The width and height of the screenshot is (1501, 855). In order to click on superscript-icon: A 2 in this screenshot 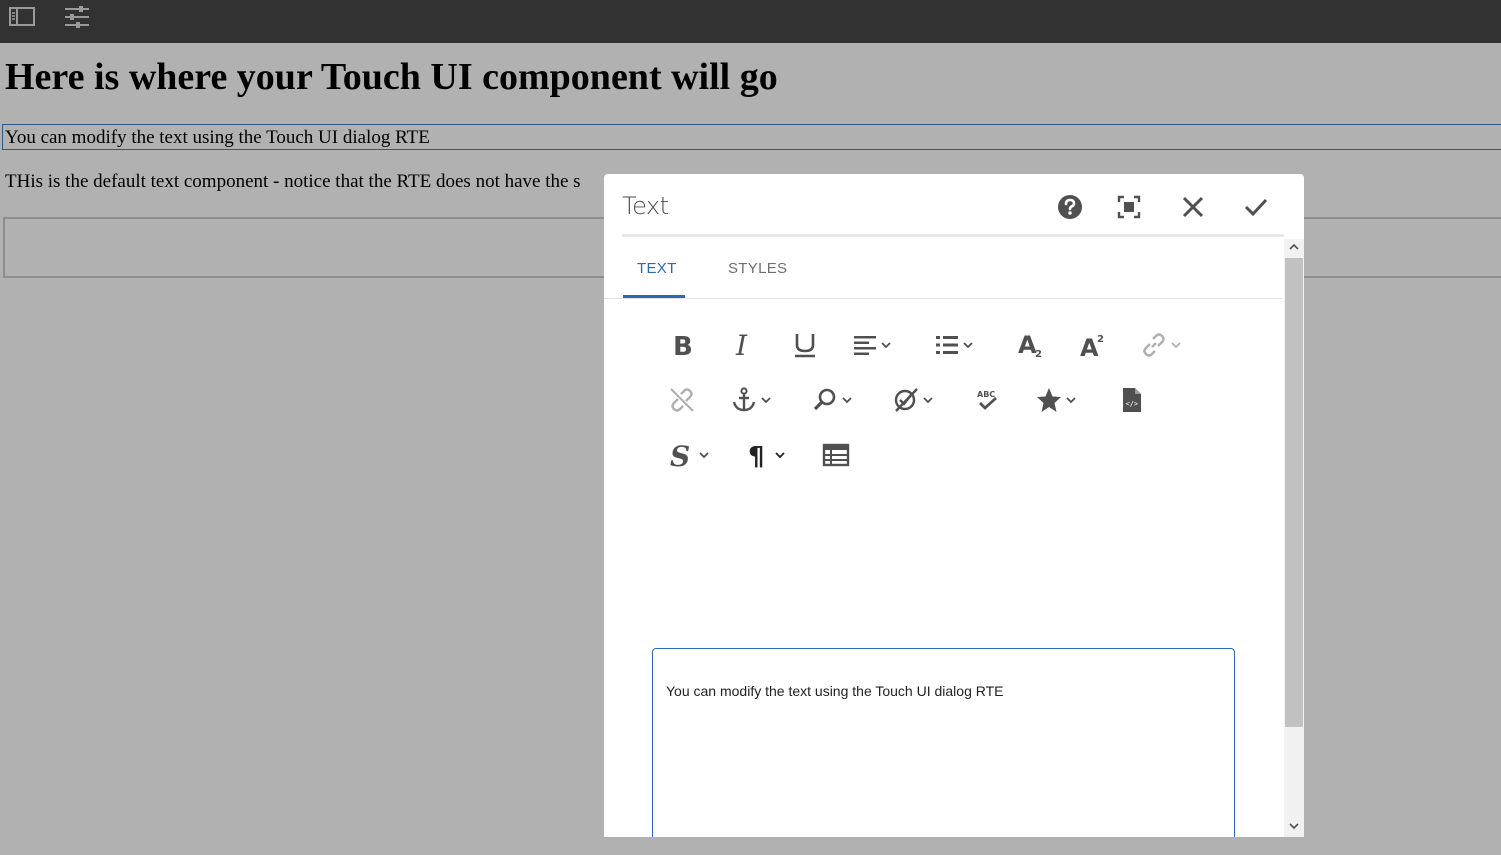, I will do `click(1093, 345)`.